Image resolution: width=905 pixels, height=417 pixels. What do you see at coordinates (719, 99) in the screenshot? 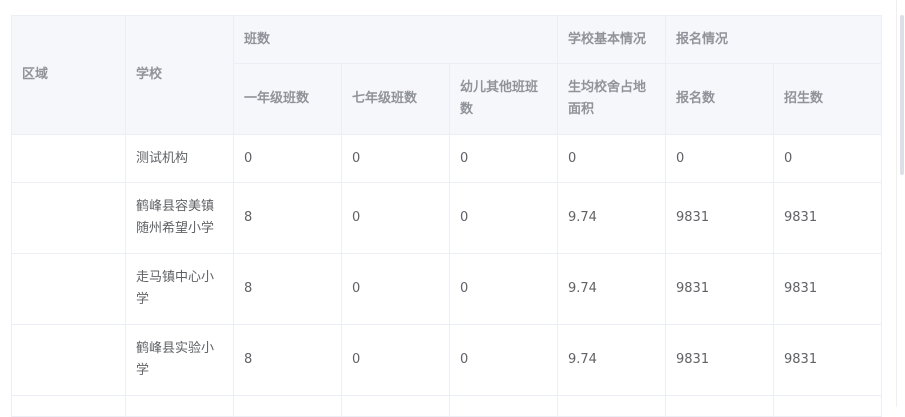
I see `header-signup-count: 报名数` at bounding box center [719, 99].